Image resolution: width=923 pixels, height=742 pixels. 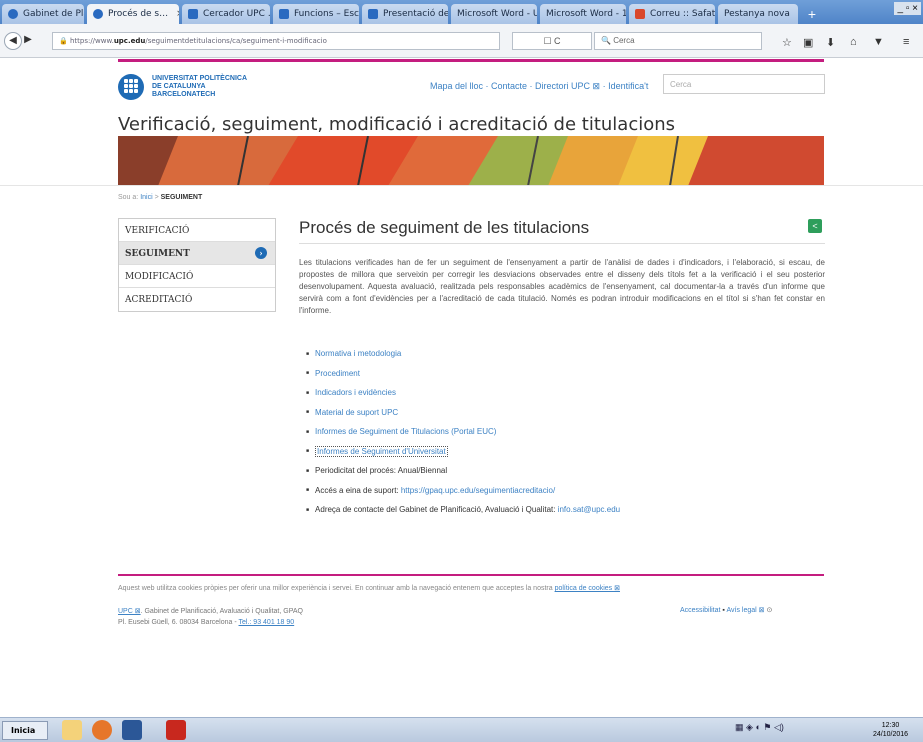 What do you see at coordinates (197, 276) in the screenshot?
I see `sidenav-item-modificacio: MODIFICACIÓ` at bounding box center [197, 276].